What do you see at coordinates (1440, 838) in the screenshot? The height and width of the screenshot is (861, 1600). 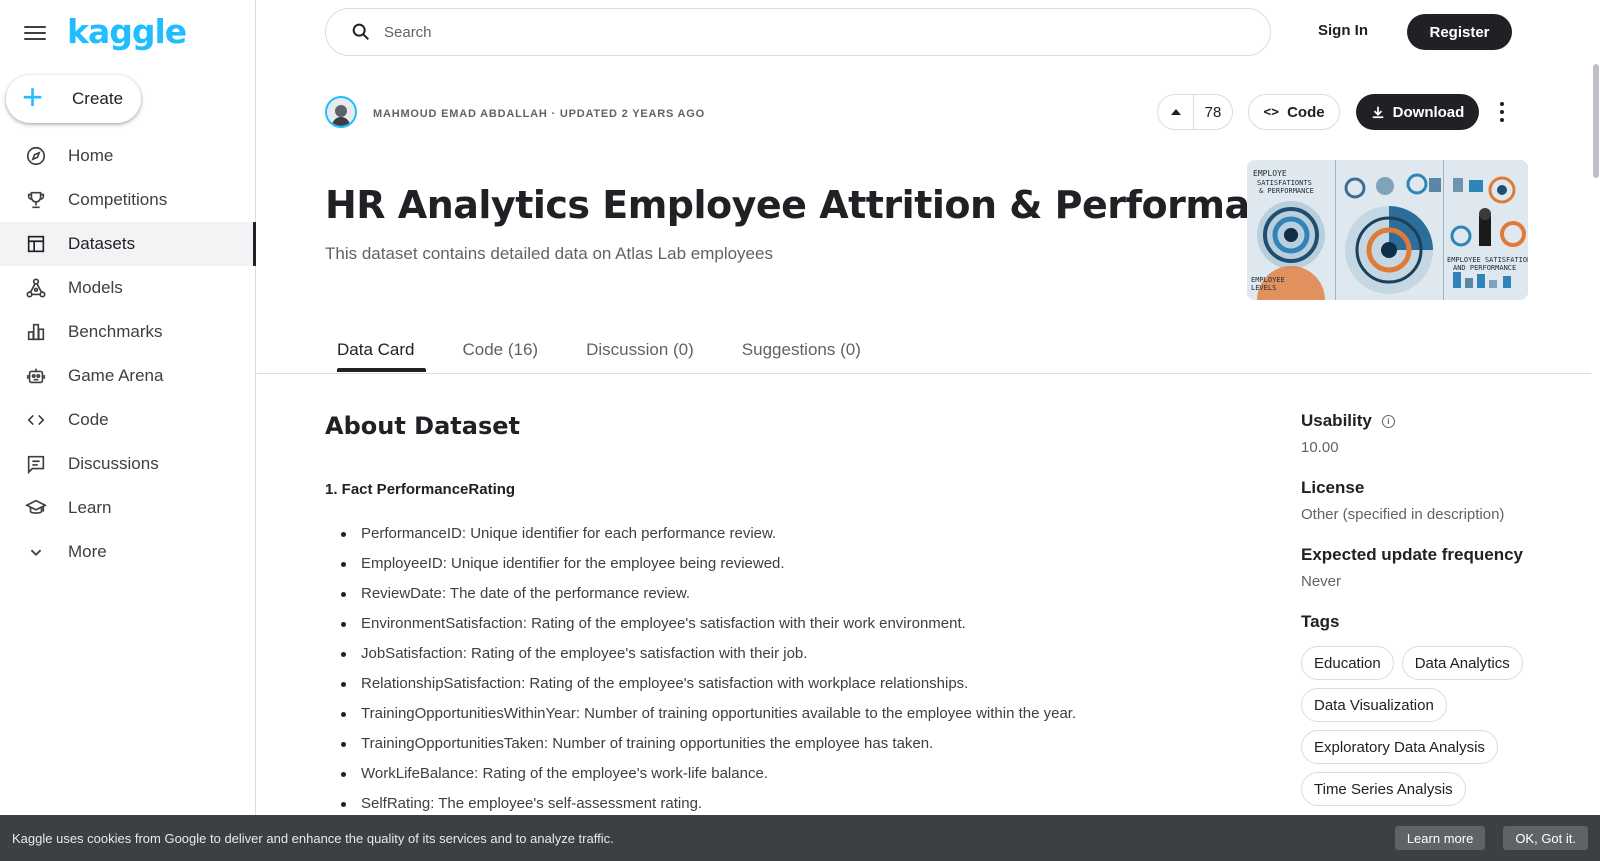 I see `learn-more-button: Learn more` at bounding box center [1440, 838].